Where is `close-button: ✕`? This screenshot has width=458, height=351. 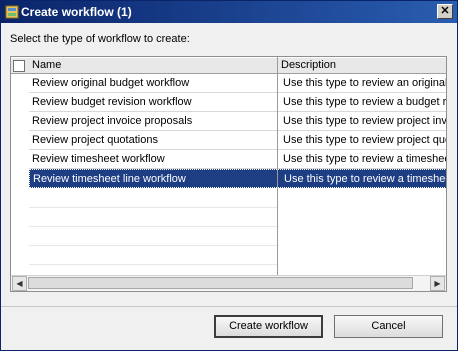
close-button: ✕ is located at coordinates (445, 11).